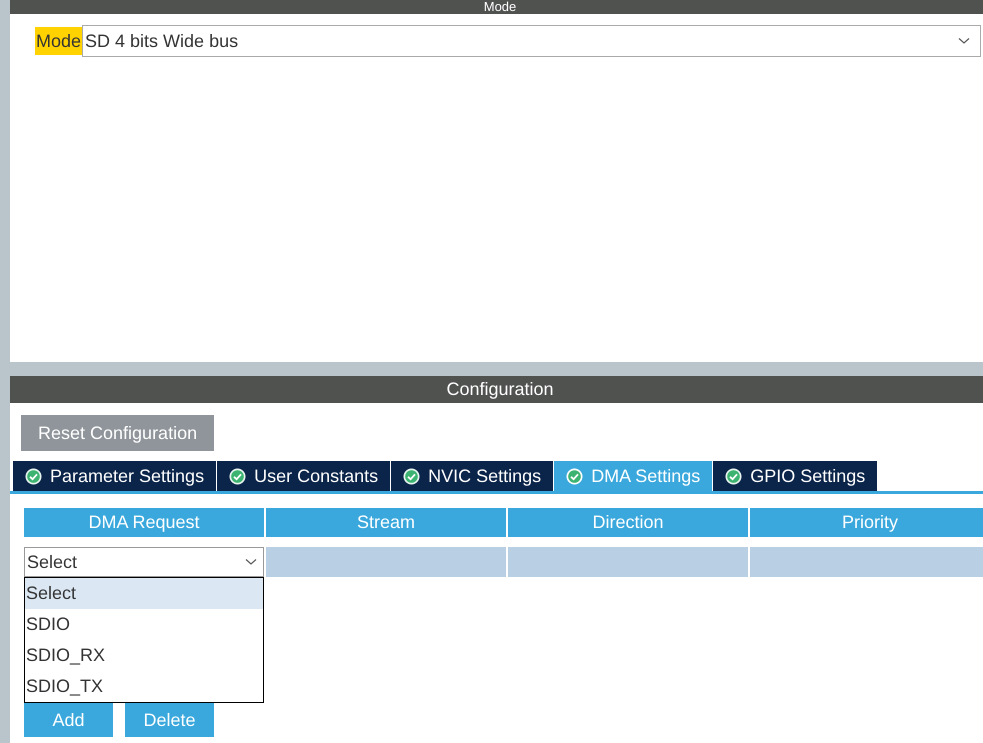 The width and height of the screenshot is (983, 743). I want to click on mode-label: Mode, so click(58, 41).